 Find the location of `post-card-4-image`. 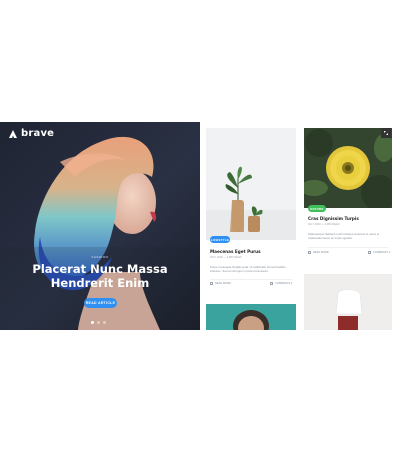

post-card-4-image is located at coordinates (348, 302).